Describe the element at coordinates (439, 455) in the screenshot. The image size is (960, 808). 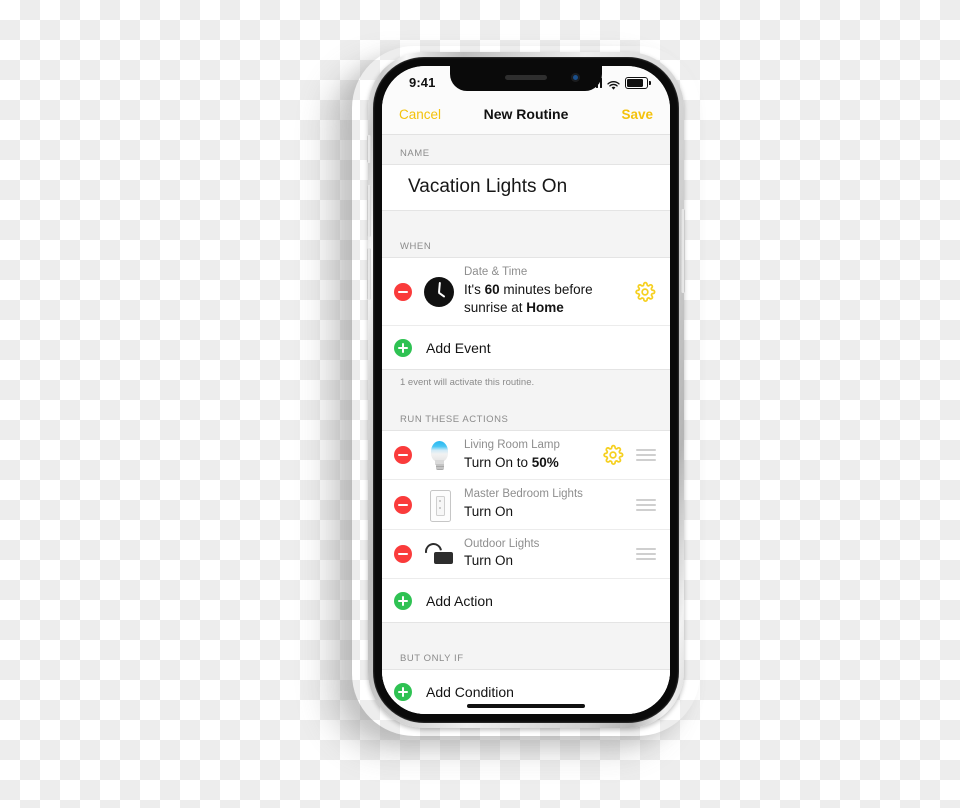
I see `hue-bulb-icon` at that location.